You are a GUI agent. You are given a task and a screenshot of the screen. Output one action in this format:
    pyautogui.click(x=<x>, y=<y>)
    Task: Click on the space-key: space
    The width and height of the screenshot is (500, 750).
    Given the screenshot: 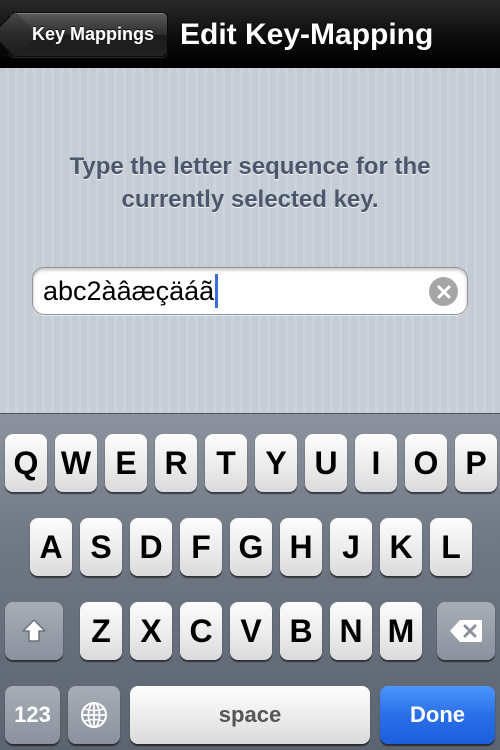 What is the action you would take?
    pyautogui.click(x=250, y=715)
    